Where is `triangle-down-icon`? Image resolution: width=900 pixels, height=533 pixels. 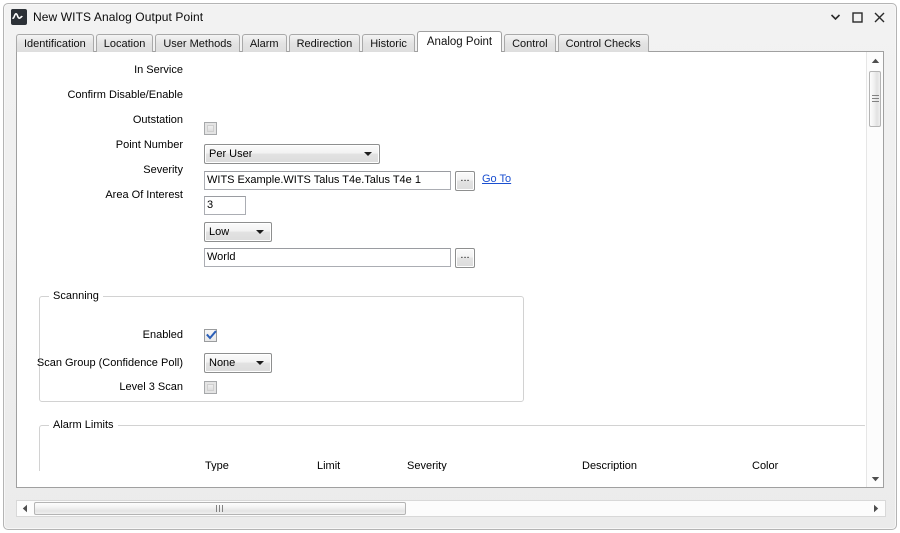
triangle-down-icon is located at coordinates (875, 478).